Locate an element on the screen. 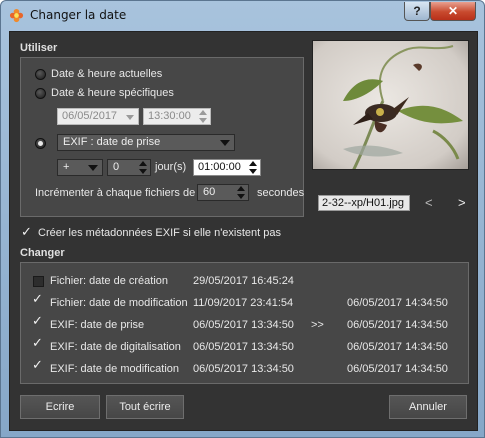  radio-specific-datetime is located at coordinates (40, 93).